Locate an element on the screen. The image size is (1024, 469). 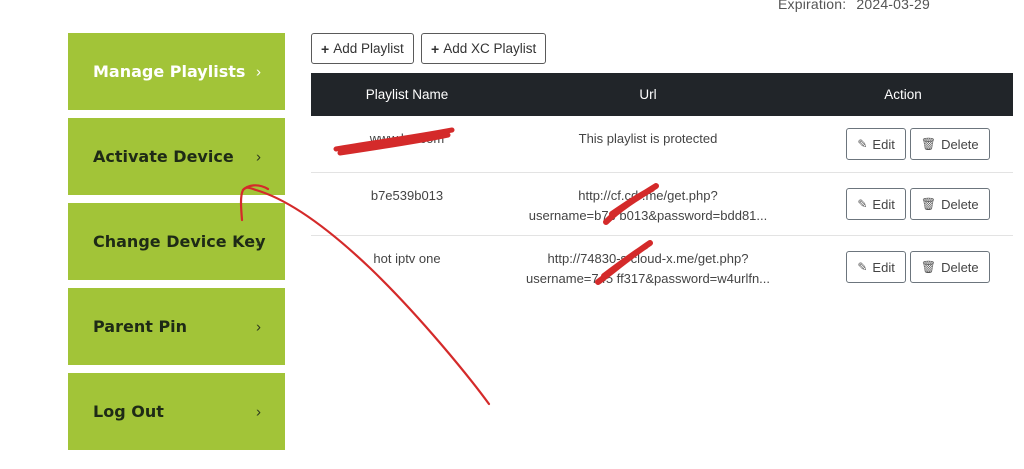
url-line-1: This playlist is protected is located at coordinates (648, 138).